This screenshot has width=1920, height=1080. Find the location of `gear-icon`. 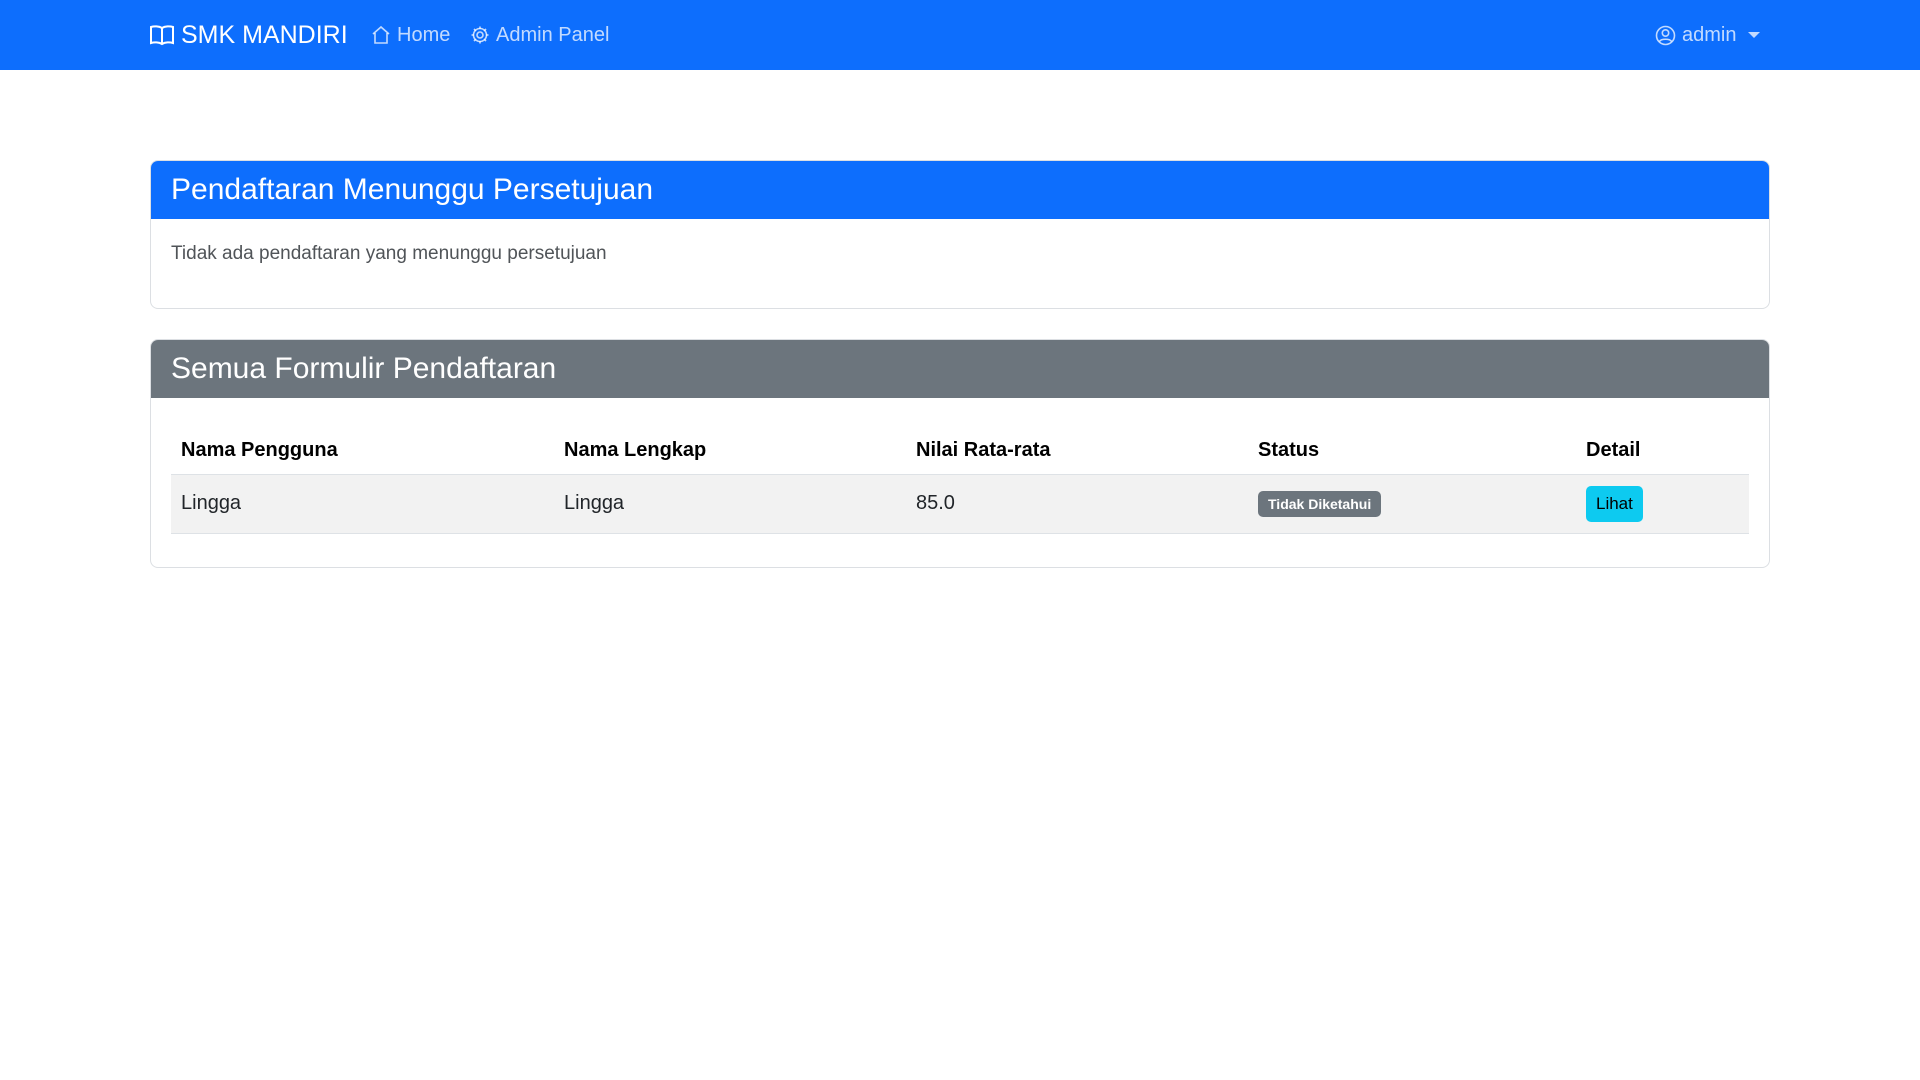

gear-icon is located at coordinates (480, 35).